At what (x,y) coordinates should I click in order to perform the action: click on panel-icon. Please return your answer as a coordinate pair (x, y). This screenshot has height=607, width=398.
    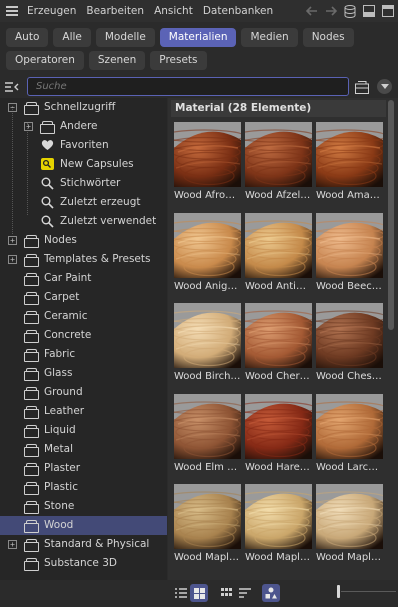
    Looking at the image, I should click on (369, 11).